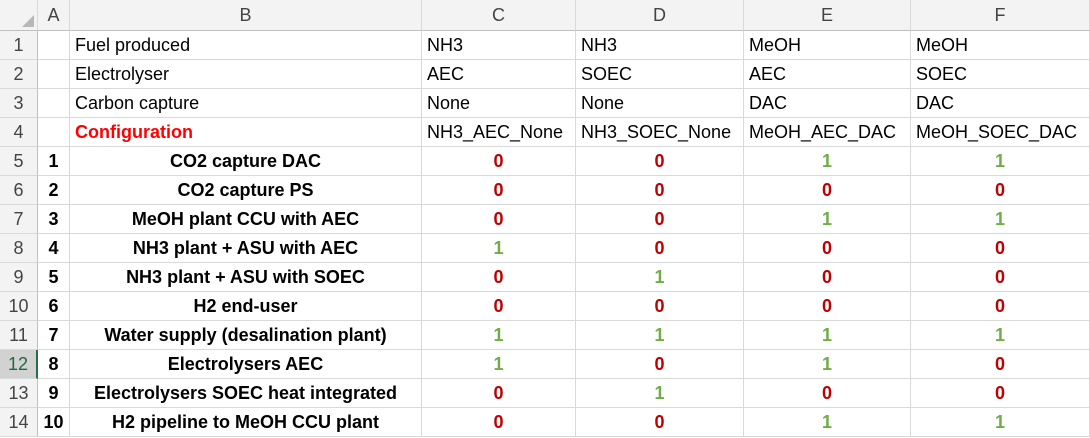 The height and width of the screenshot is (438, 1090). I want to click on component-label-cell: NH3 plant + ASU with SOEC, so click(246, 277).